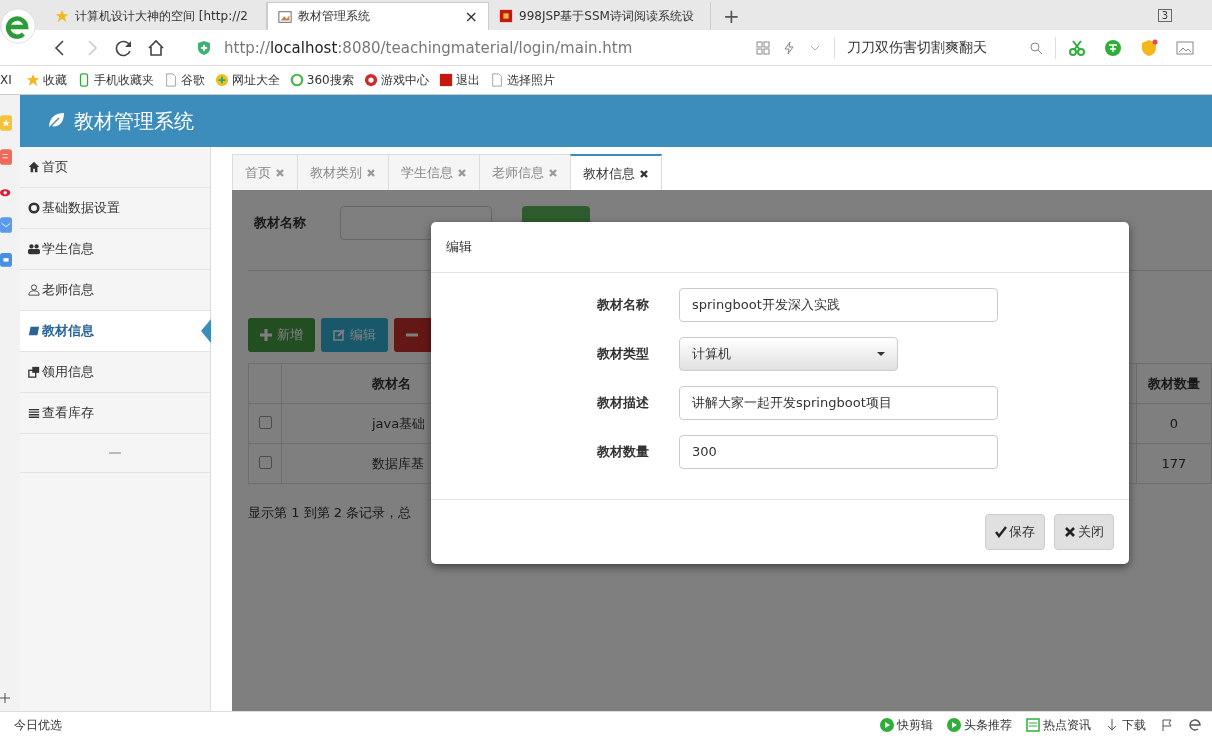 The image size is (1212, 738). Describe the element at coordinates (34, 290) in the screenshot. I see `user-icon` at that location.